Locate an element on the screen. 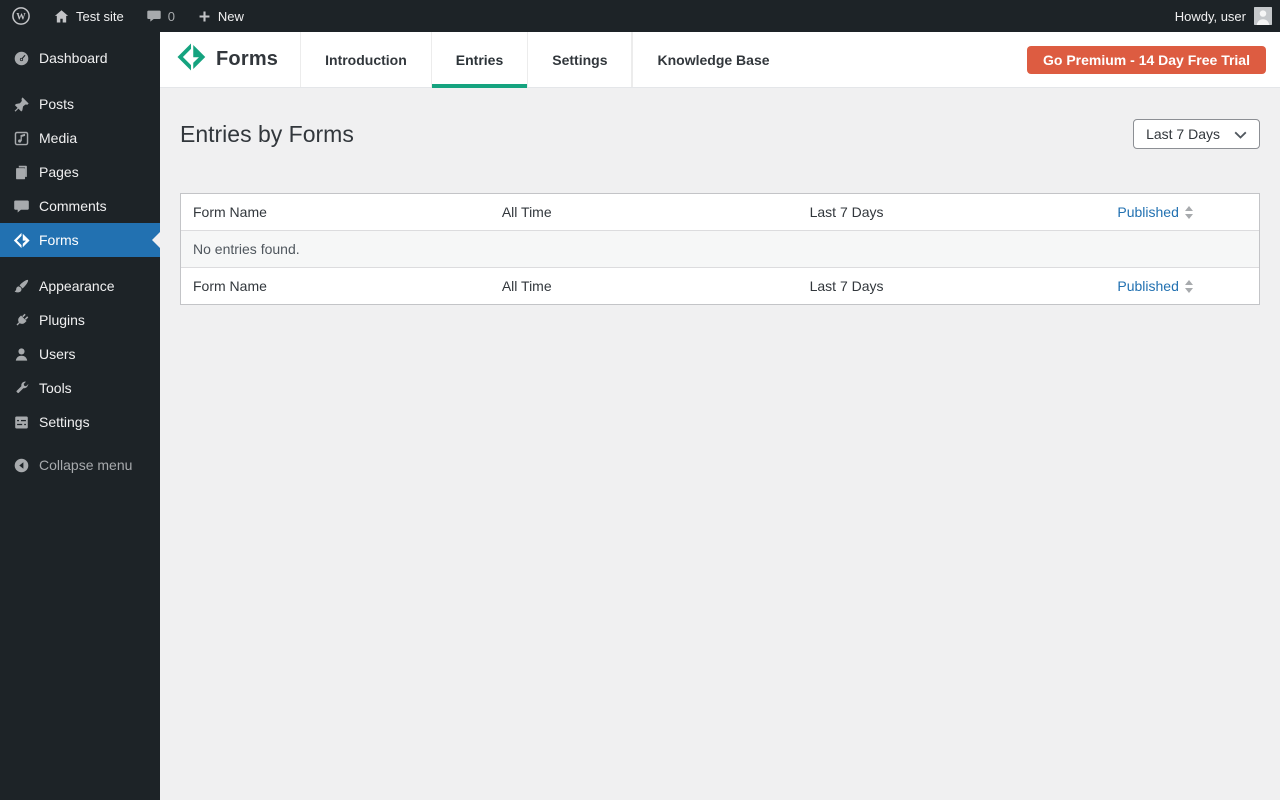 This screenshot has width=1280, height=800. tab-introduction: Introduction is located at coordinates (365, 59).